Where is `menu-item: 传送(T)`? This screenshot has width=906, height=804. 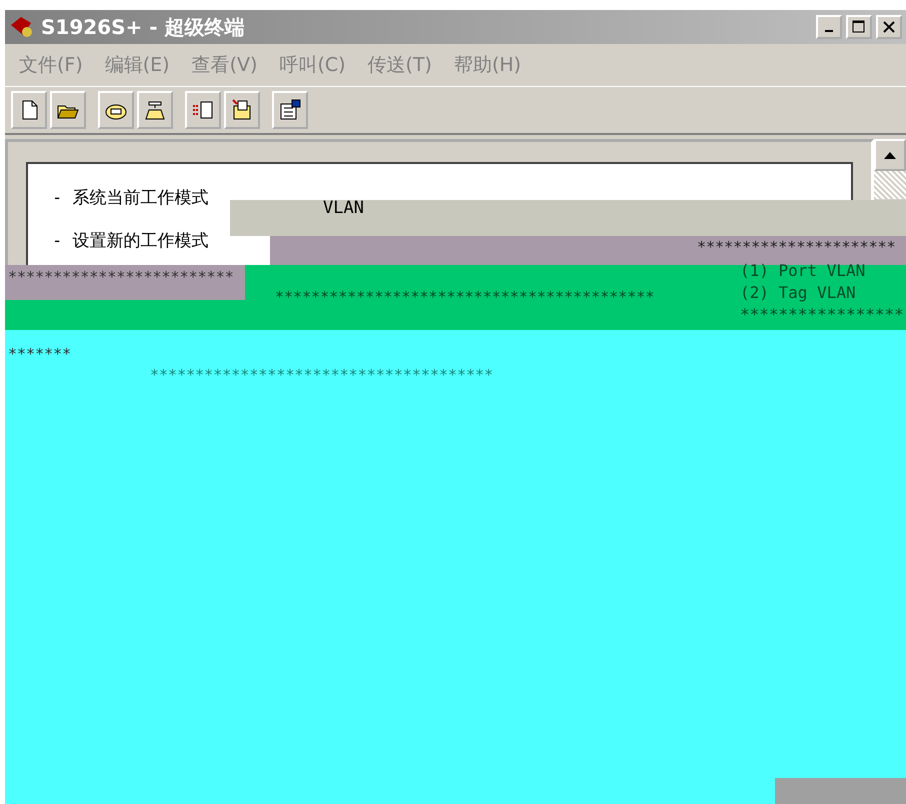 menu-item: 传送(T) is located at coordinates (400, 65).